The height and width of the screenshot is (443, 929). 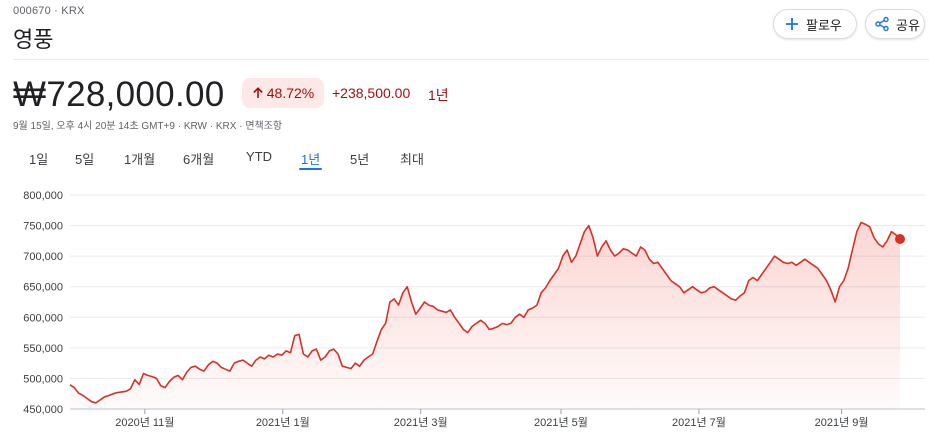 What do you see at coordinates (43, 257) in the screenshot?
I see `y-tick-label: 700,000` at bounding box center [43, 257].